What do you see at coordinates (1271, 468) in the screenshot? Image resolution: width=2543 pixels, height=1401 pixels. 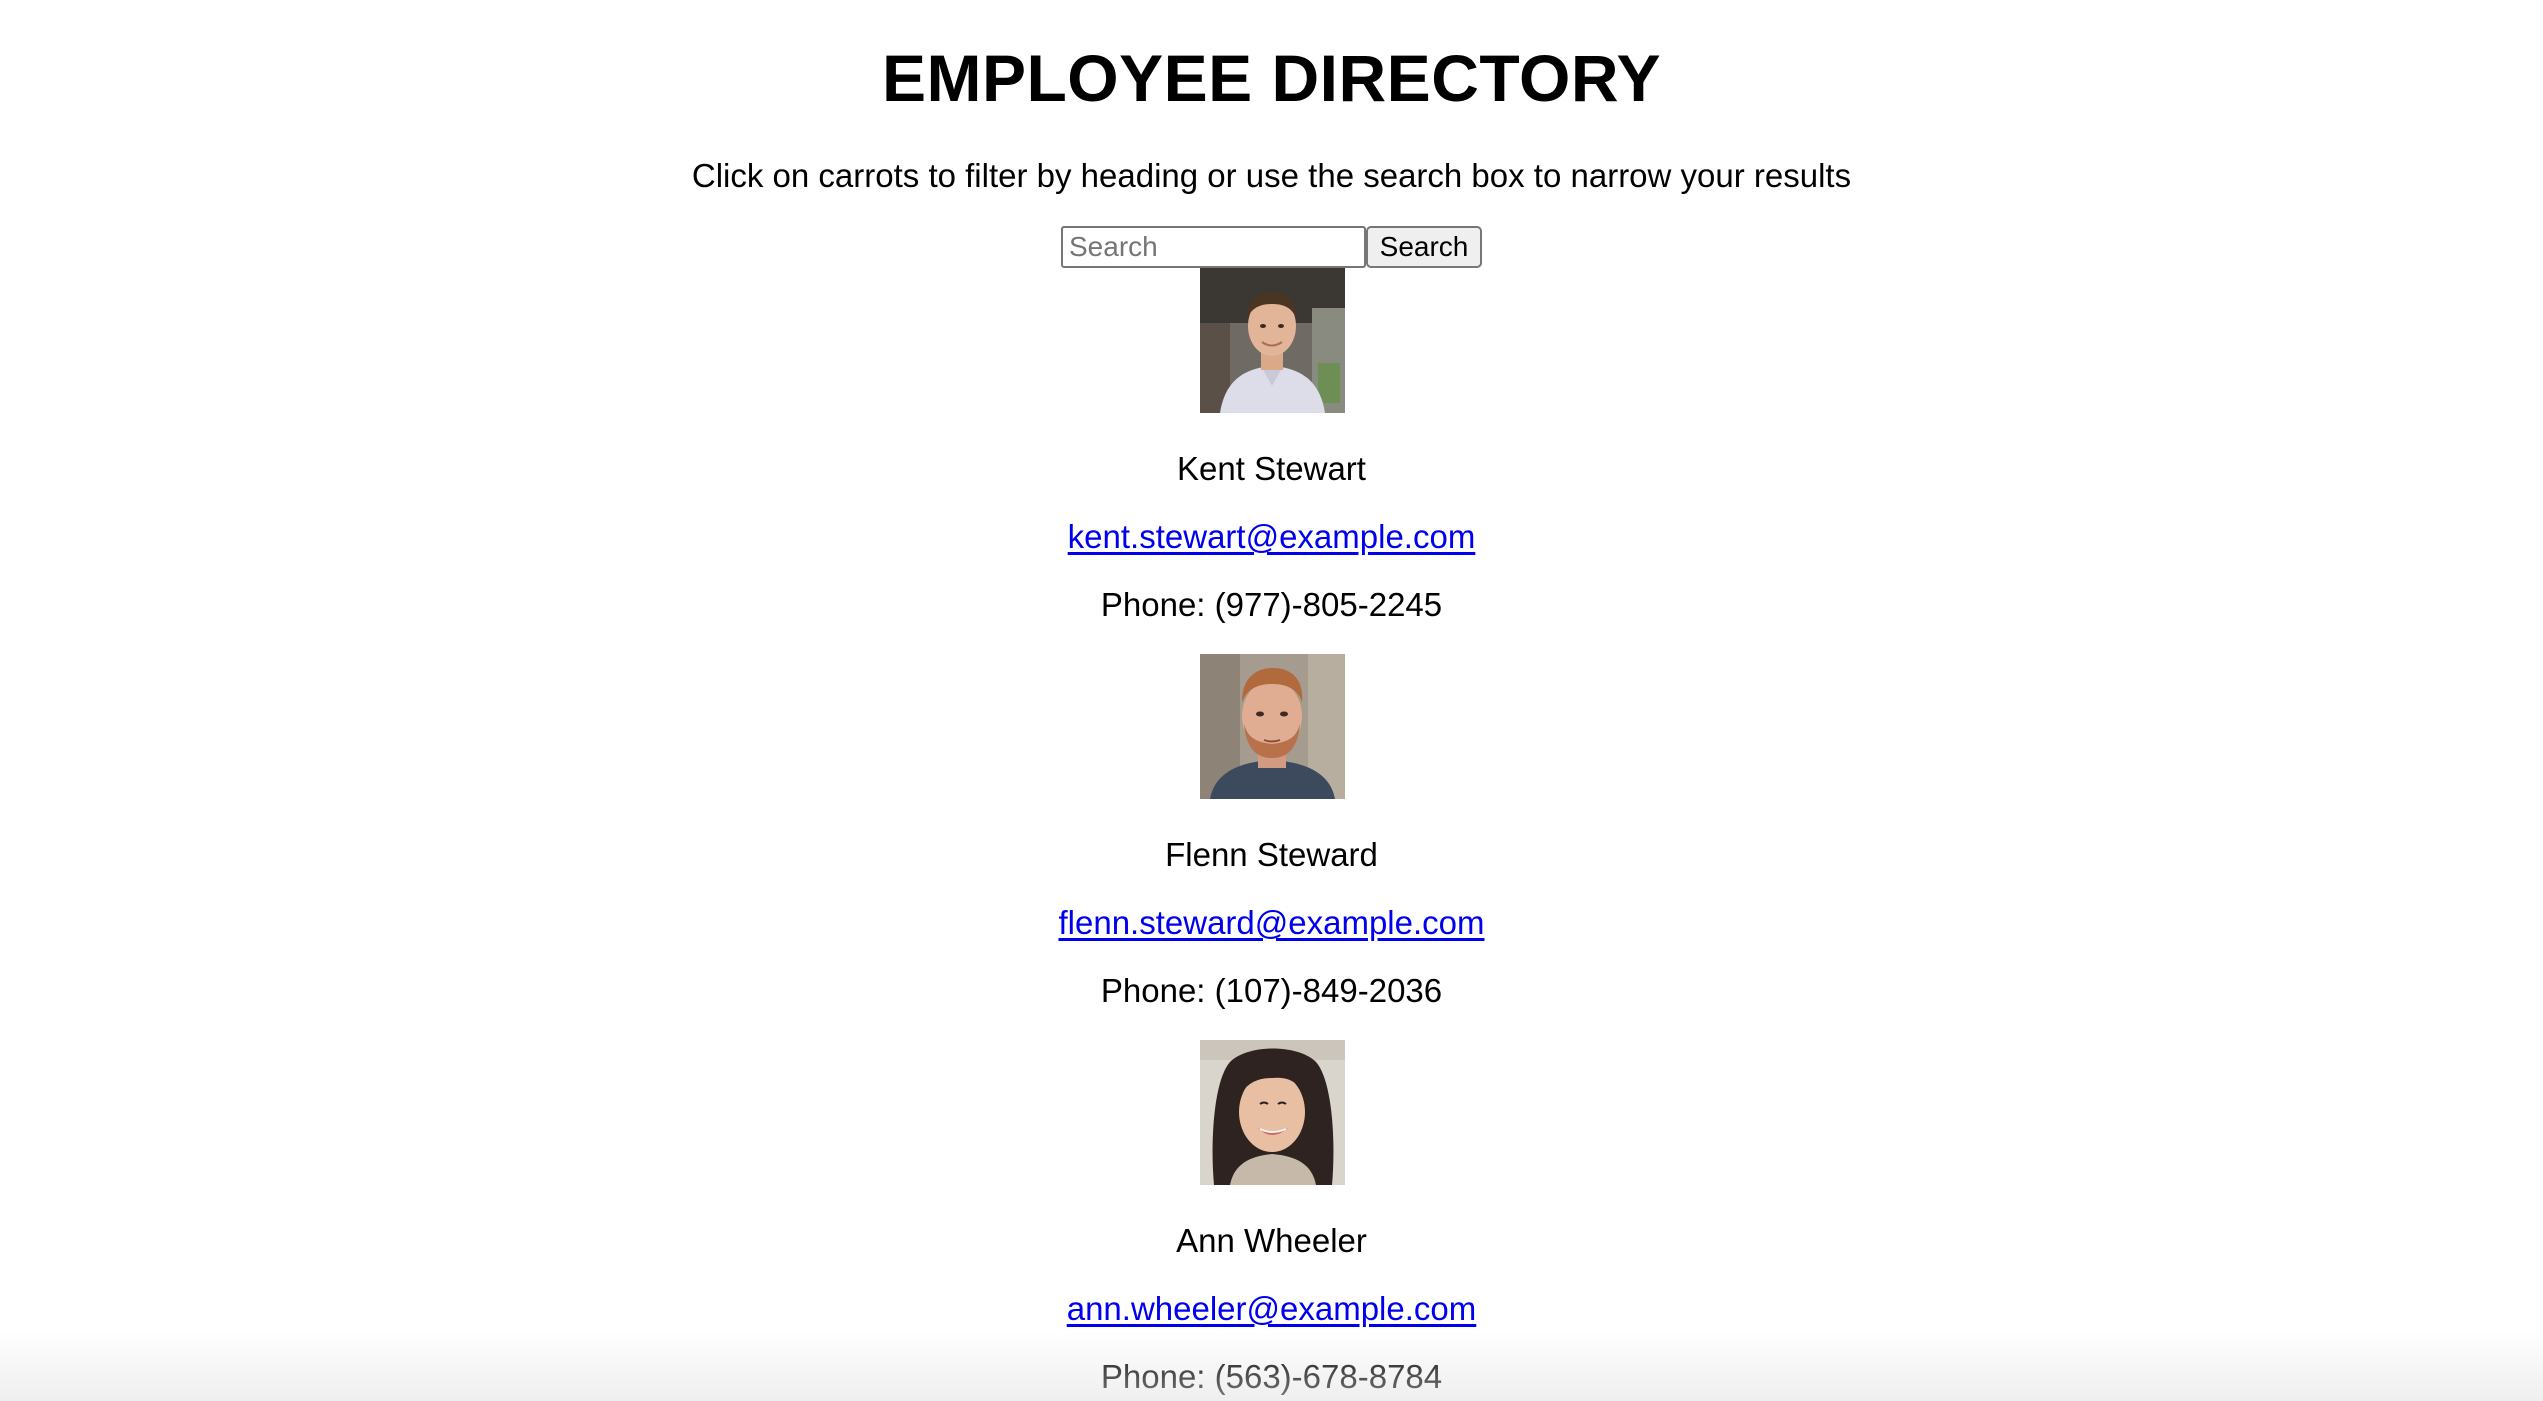 I see `employee-name: Kent Stewart` at bounding box center [1271, 468].